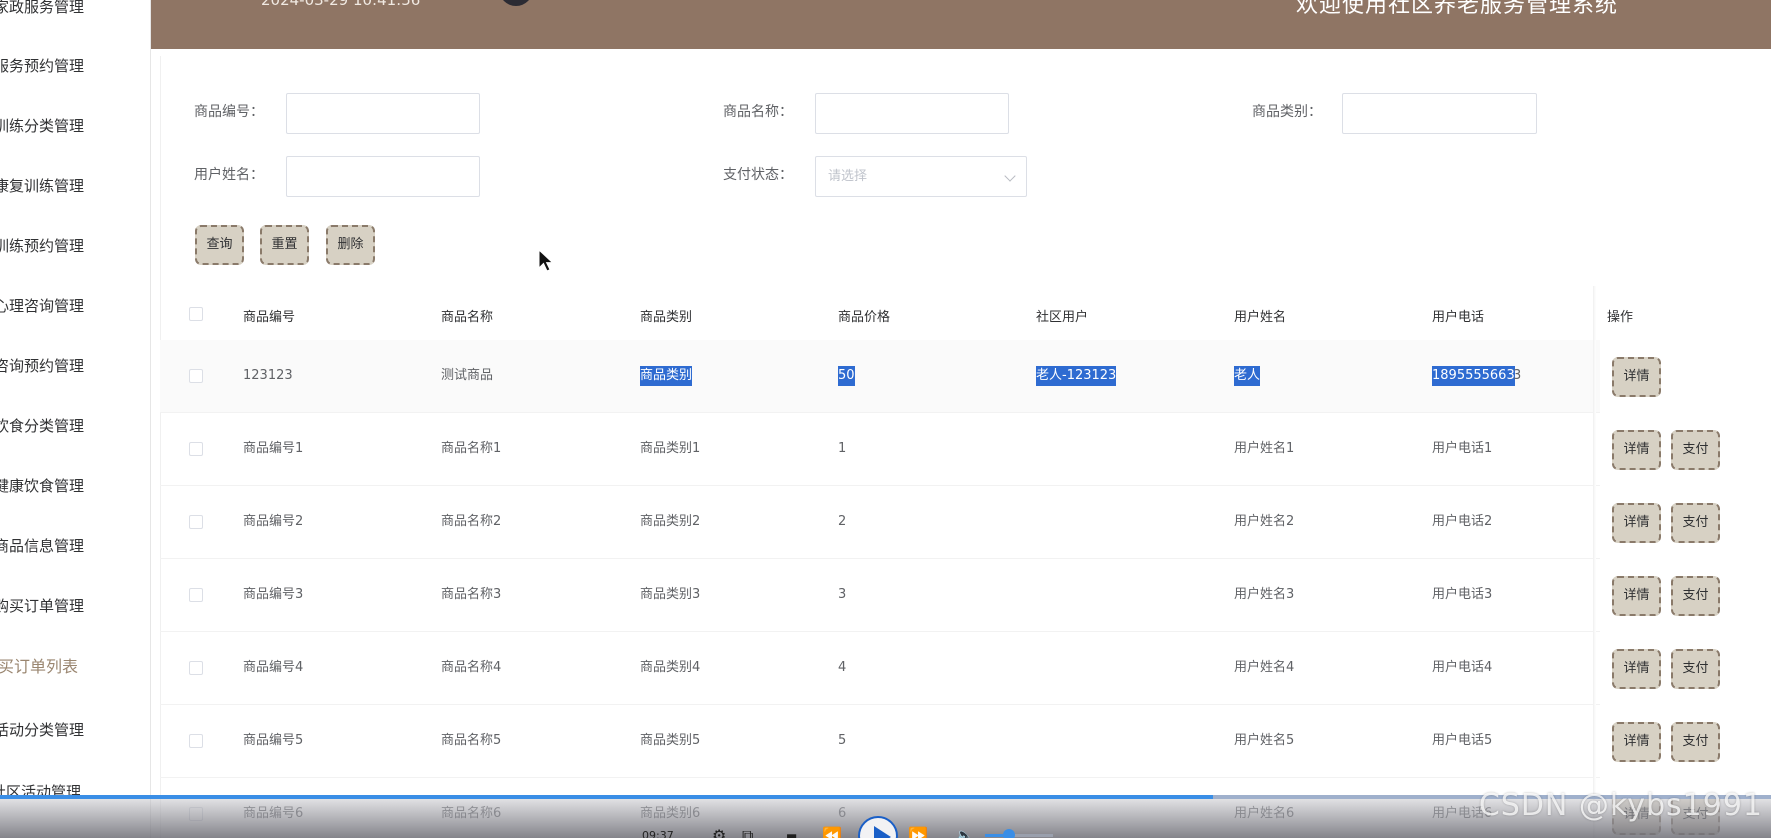 This screenshot has width=1771, height=838. Describe the element at coordinates (1076, 376) in the screenshot. I see `cell-community-user: 老人-123123` at that location.